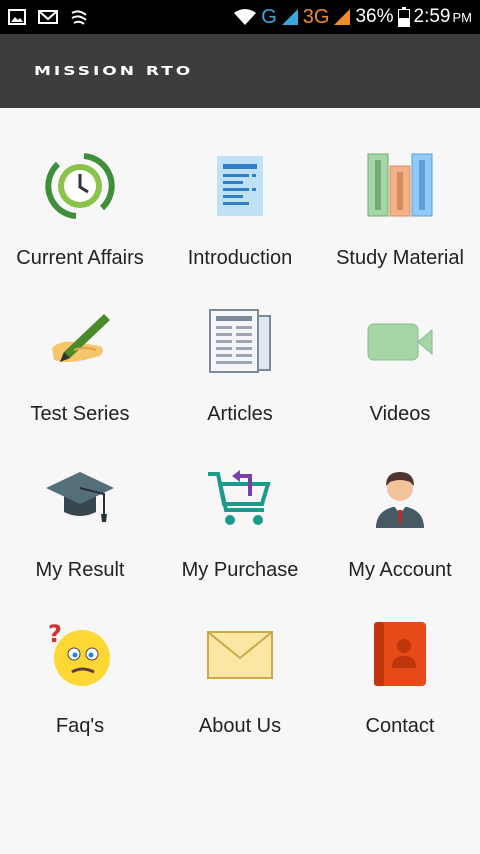 This screenshot has height=854, width=480. I want to click on menu-item-label: Introduction, so click(240, 258).